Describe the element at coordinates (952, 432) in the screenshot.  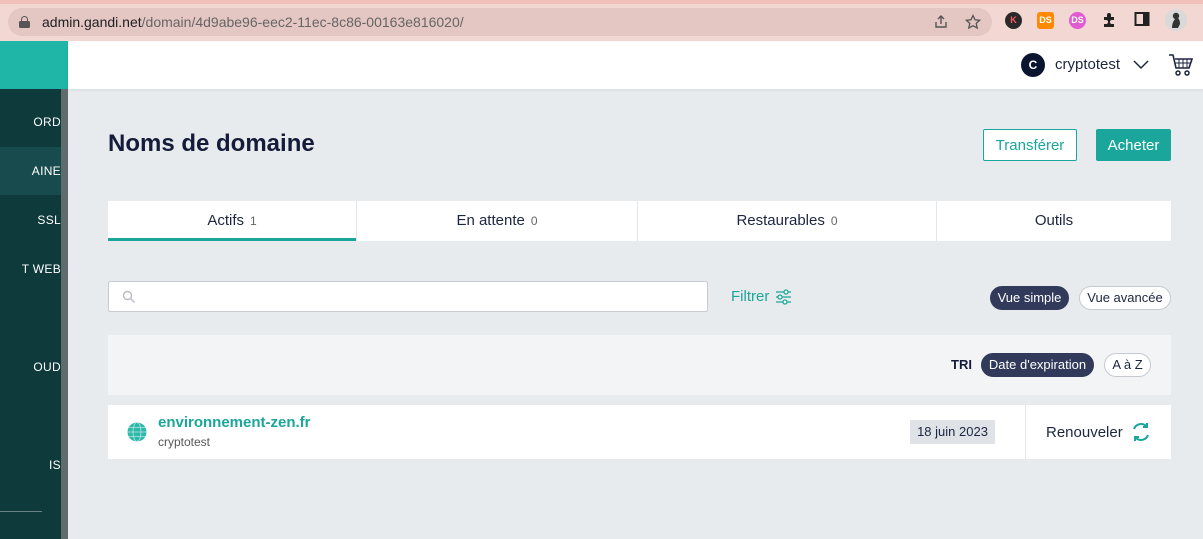
I see `expiration-date-badge: 18 juin 2023` at that location.